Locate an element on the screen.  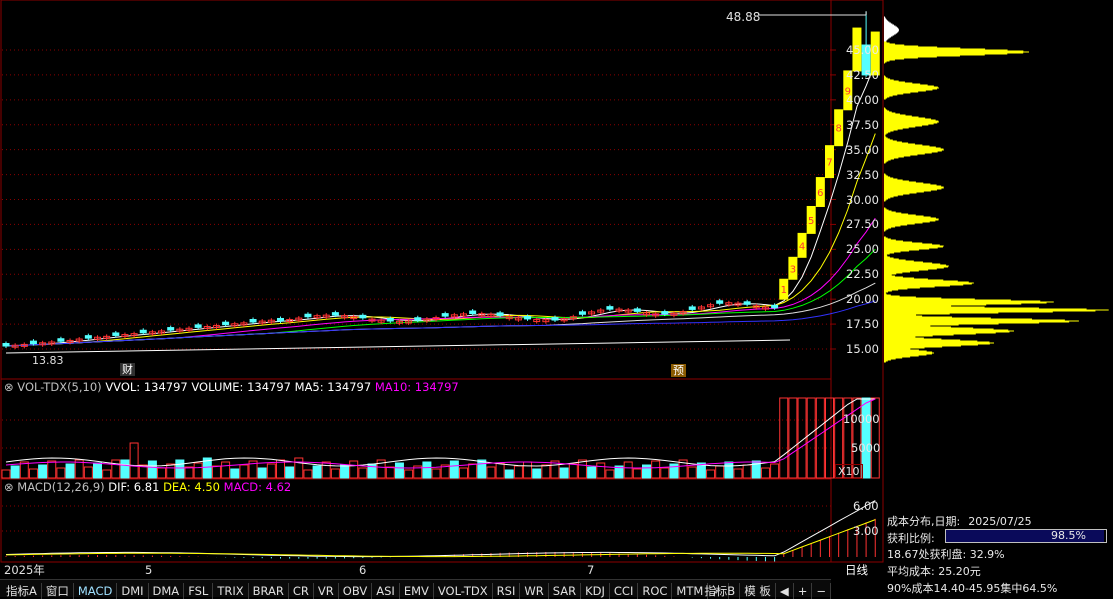
sequence-mark: 8 is located at coordinates (838, 129).